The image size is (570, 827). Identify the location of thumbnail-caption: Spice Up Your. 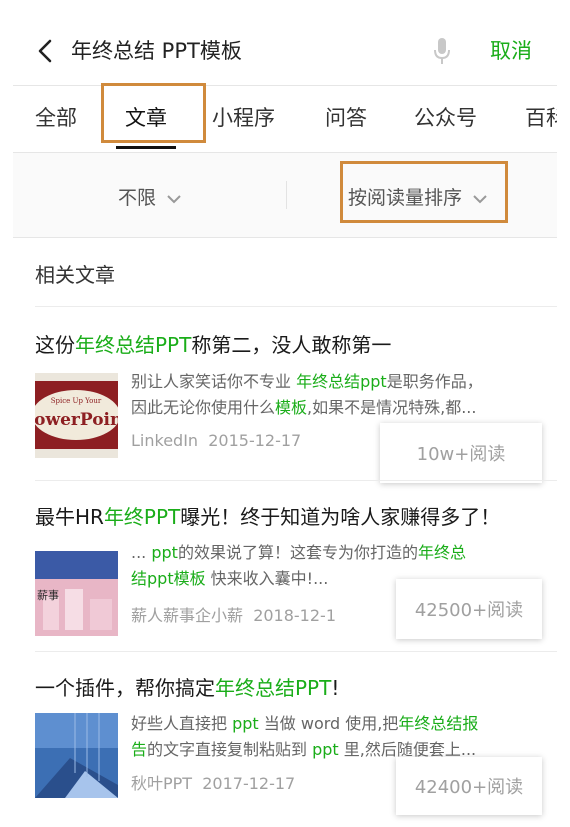
(76, 401).